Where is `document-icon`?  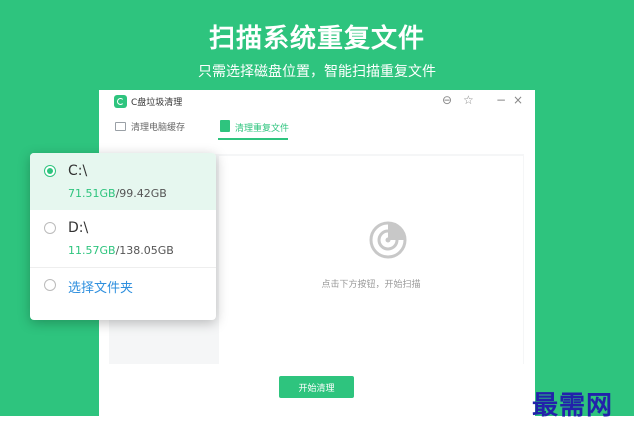 document-icon is located at coordinates (225, 126).